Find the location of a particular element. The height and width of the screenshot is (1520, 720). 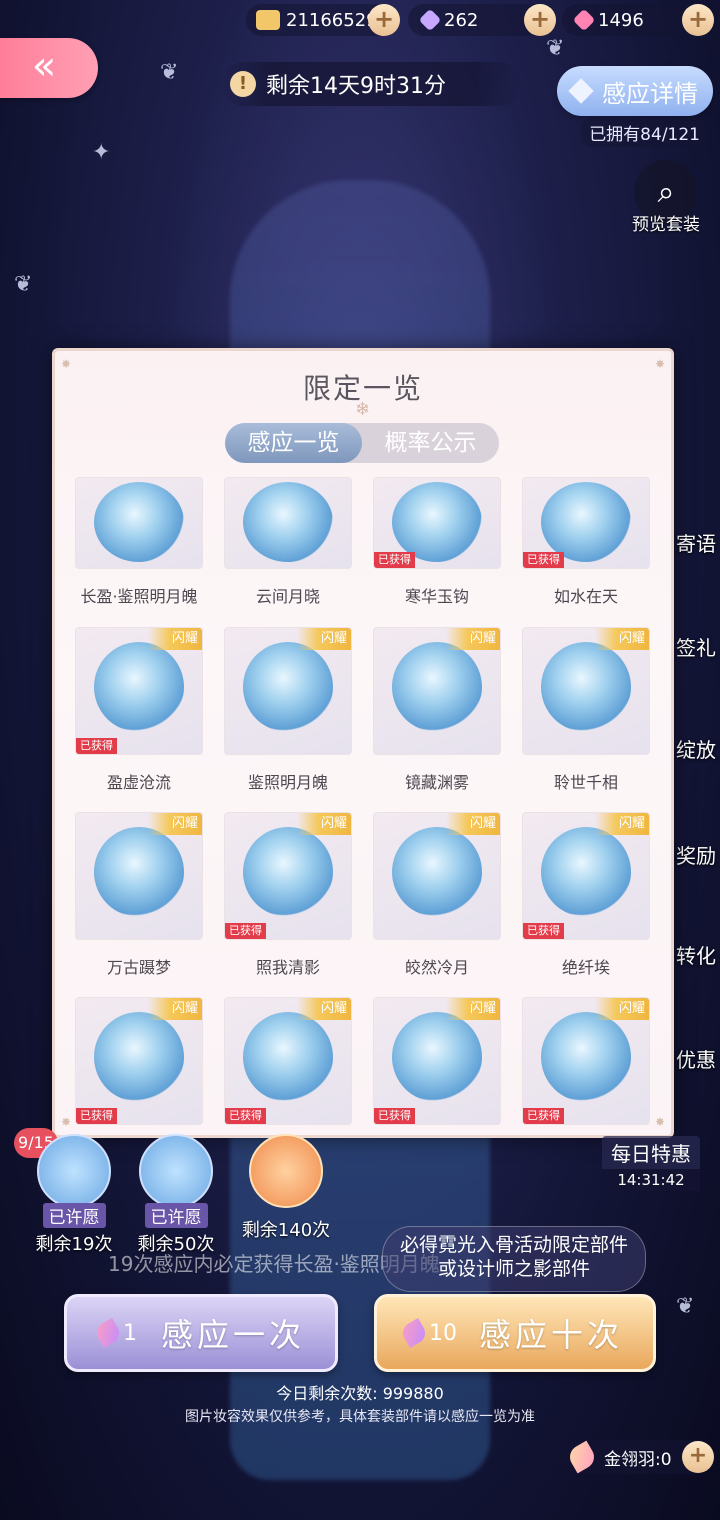

item-name: 镜藏渊雾 is located at coordinates (436, 782).